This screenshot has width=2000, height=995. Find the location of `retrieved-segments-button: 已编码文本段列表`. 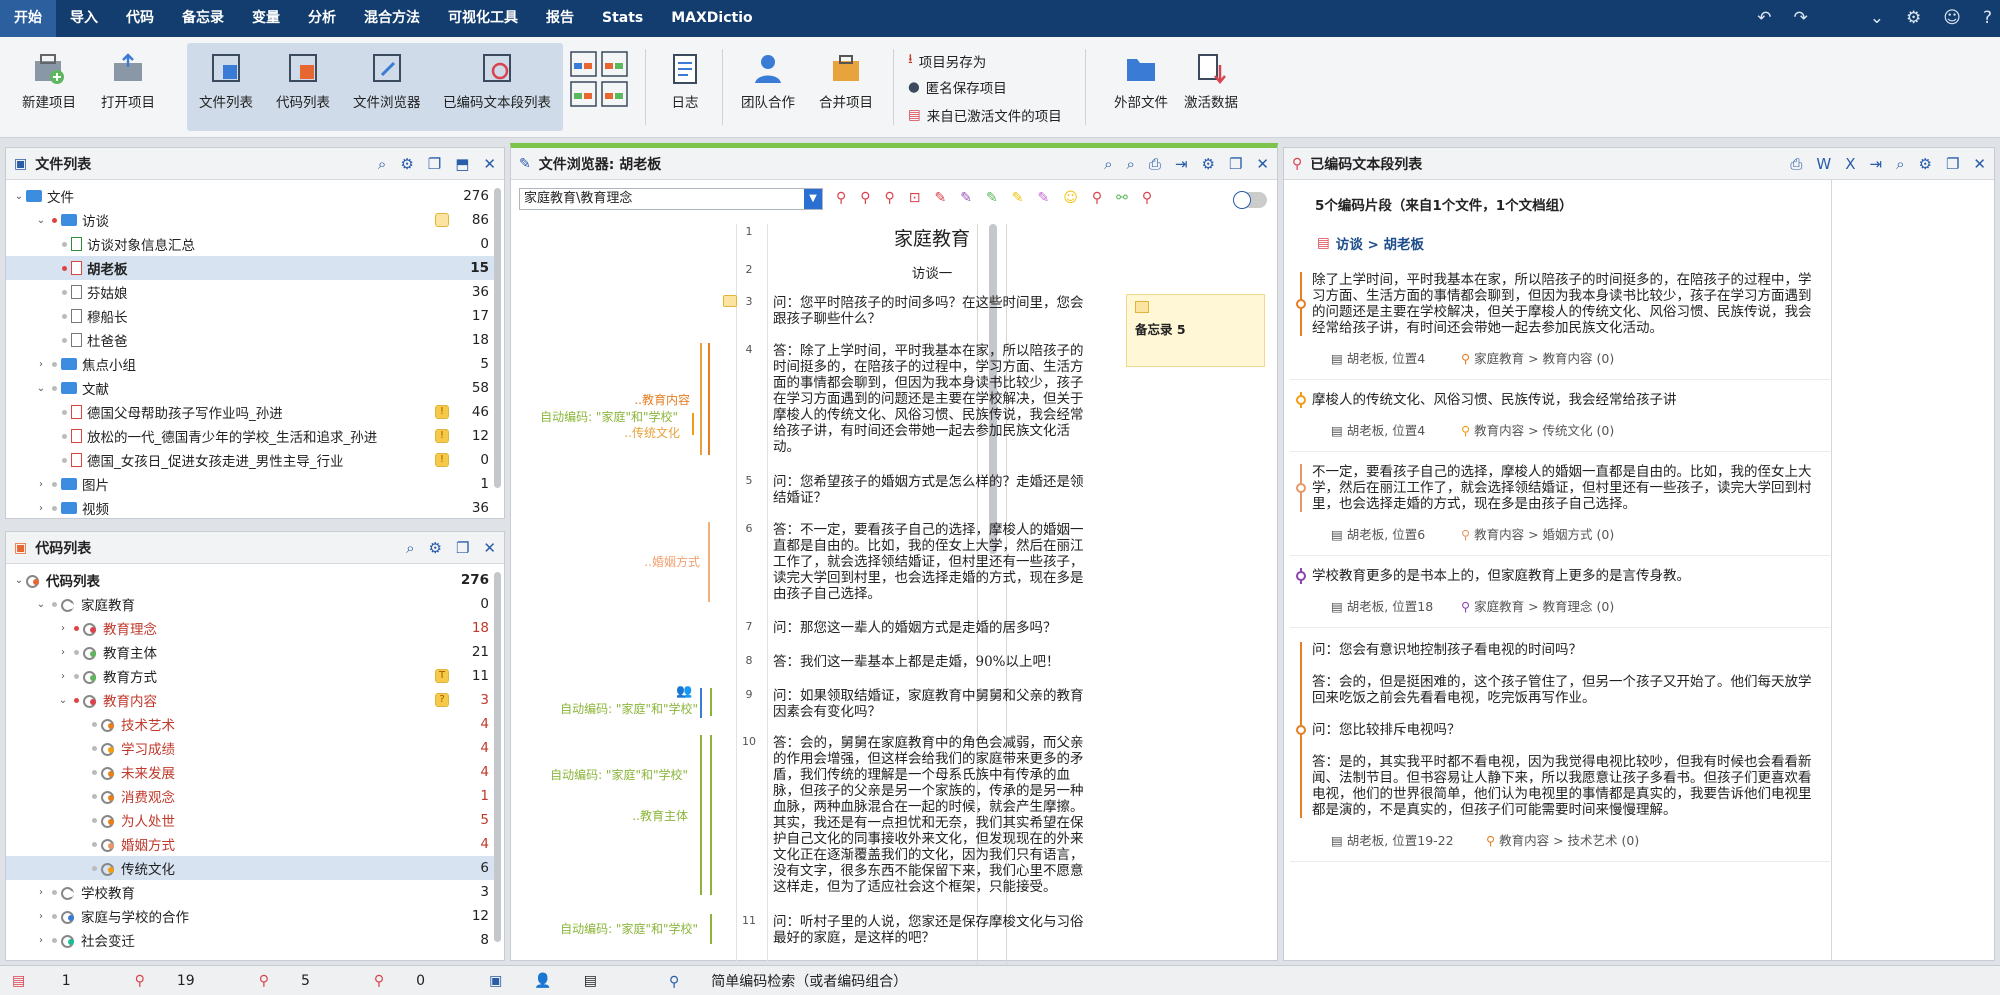

retrieved-segments-button: 已编码文本段列表 is located at coordinates (497, 78).